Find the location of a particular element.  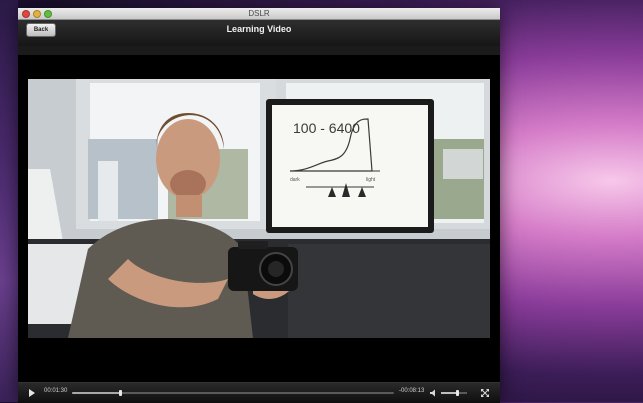

speaker-icon is located at coordinates (434, 393).